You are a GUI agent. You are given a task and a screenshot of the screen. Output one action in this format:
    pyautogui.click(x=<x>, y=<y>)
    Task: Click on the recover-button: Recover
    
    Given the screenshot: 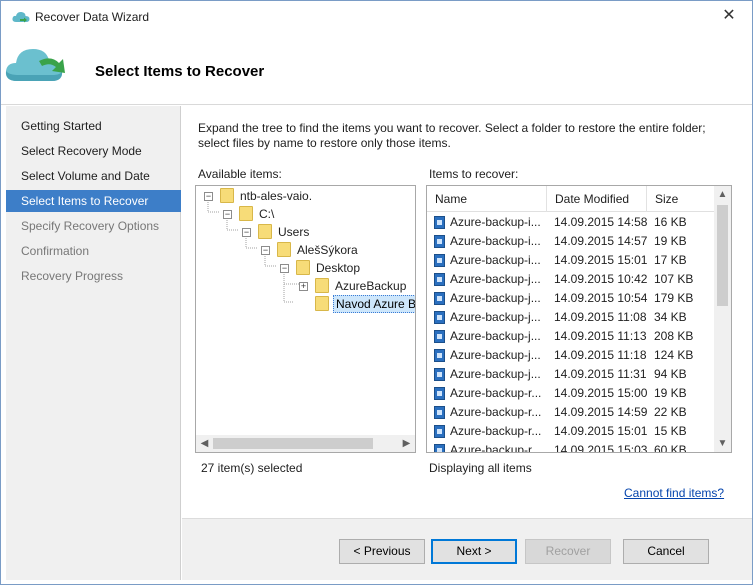 What is the action you would take?
    pyautogui.click(x=568, y=551)
    